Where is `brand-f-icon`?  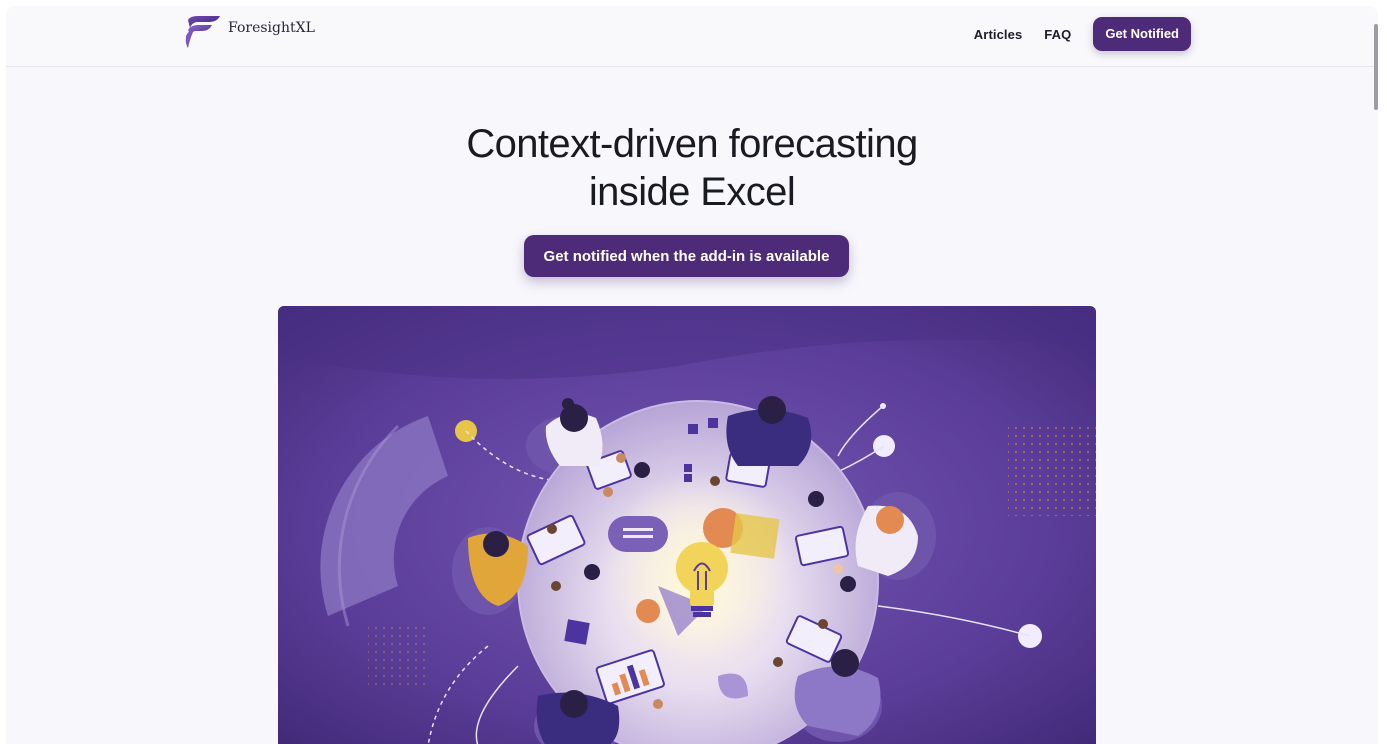
brand-f-icon is located at coordinates (202, 32).